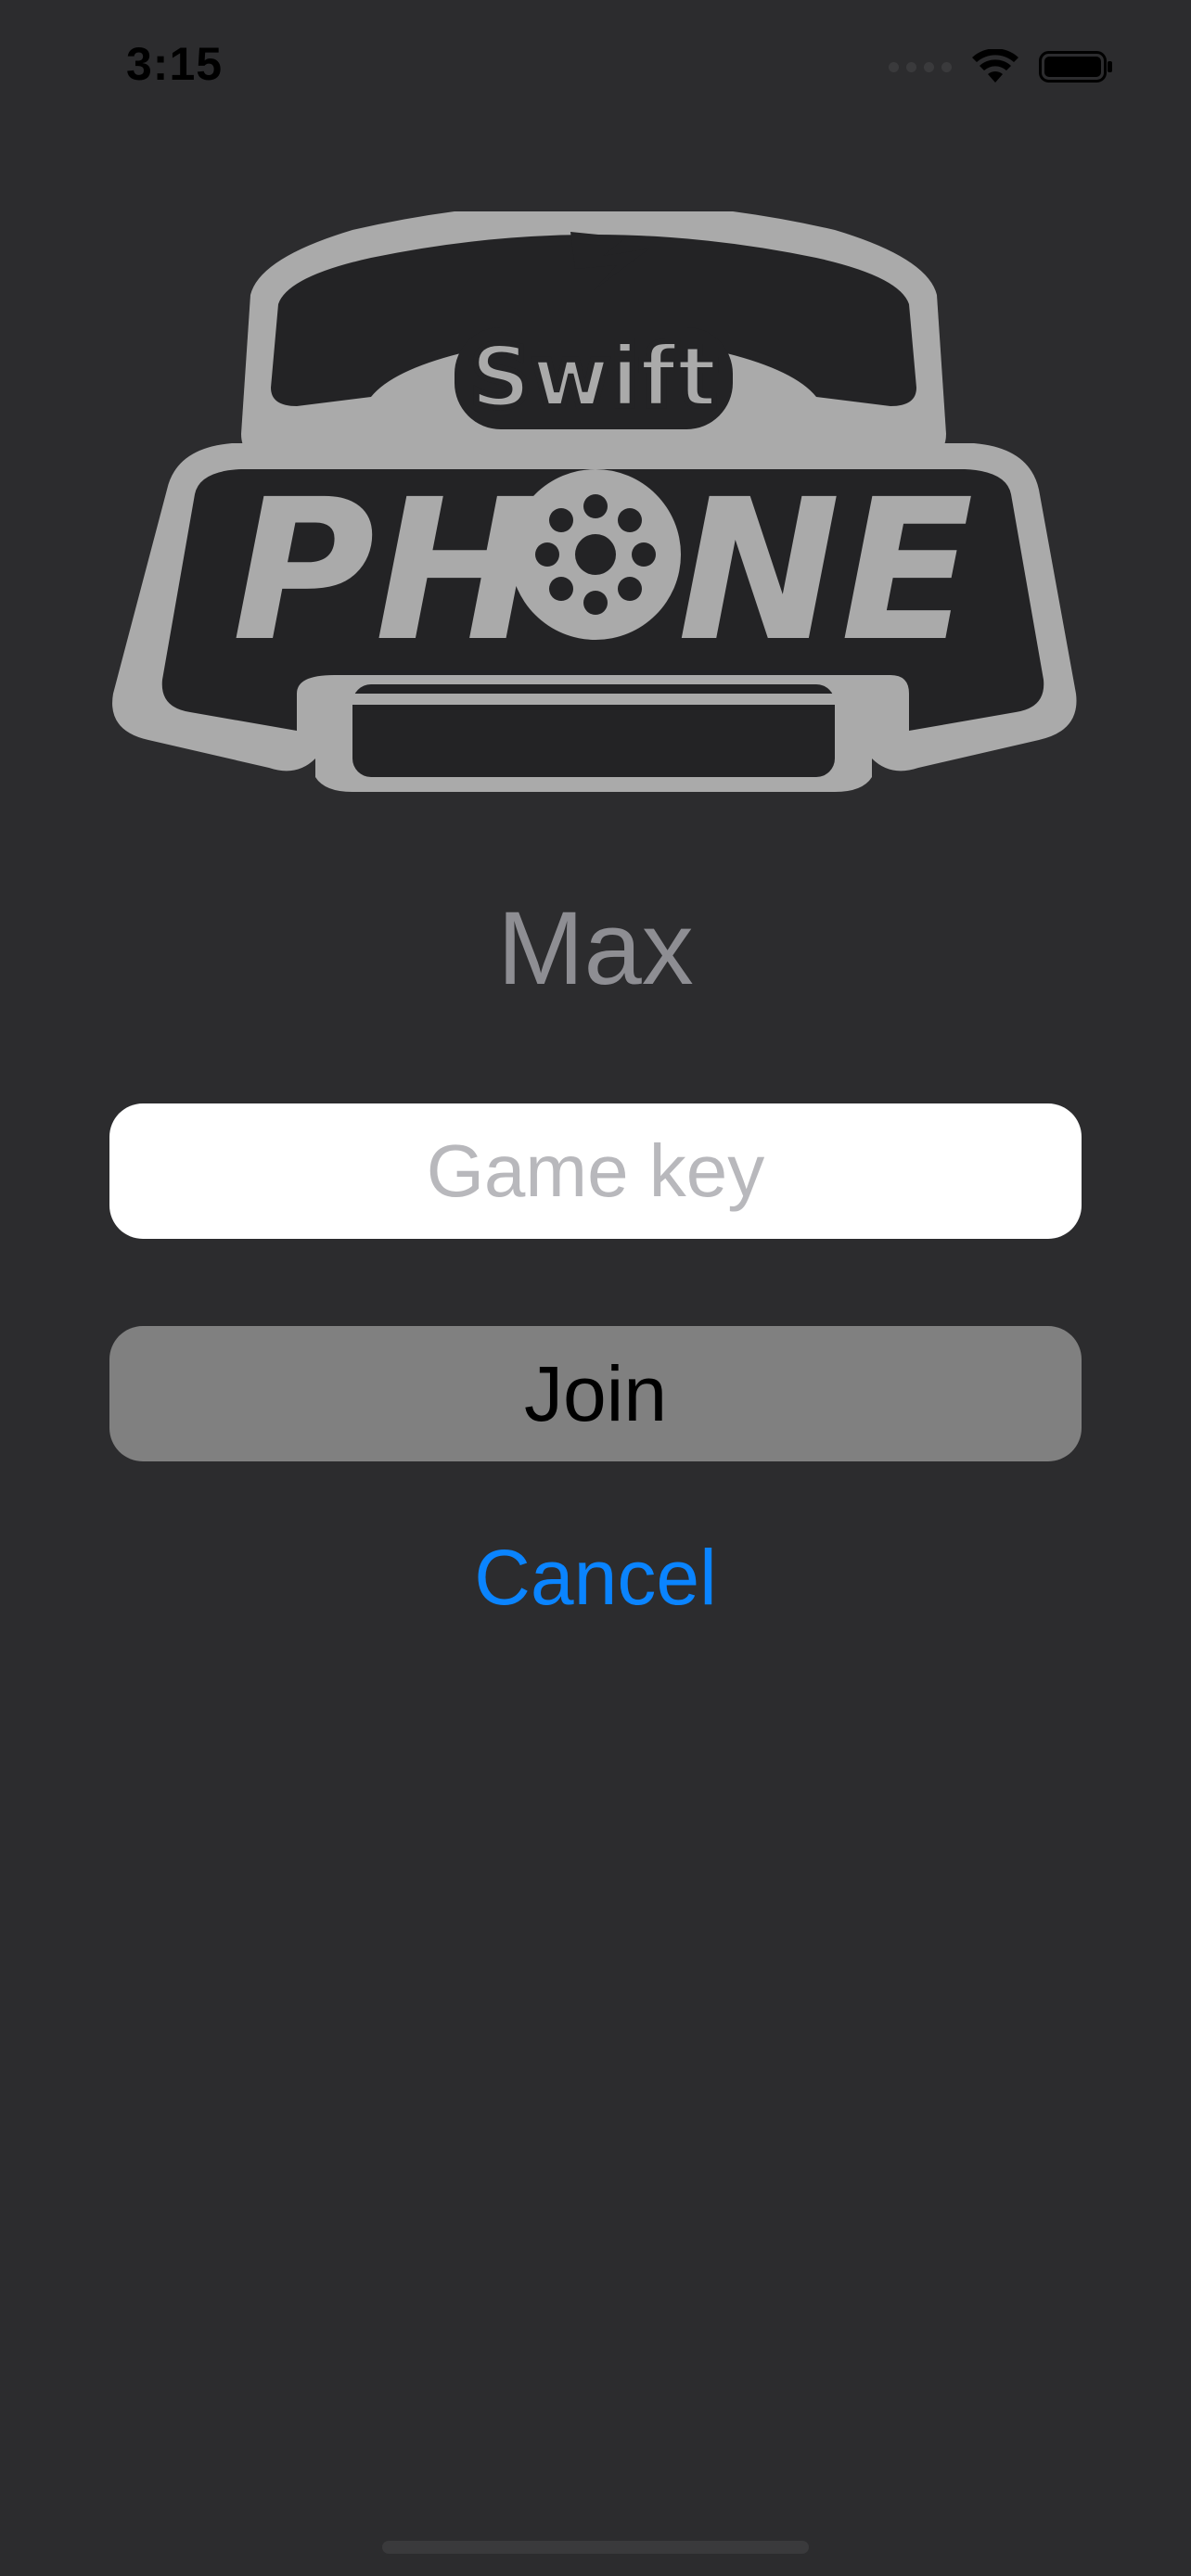 The image size is (1191, 2576). I want to click on cancel-button: Cancel, so click(595, 1577).